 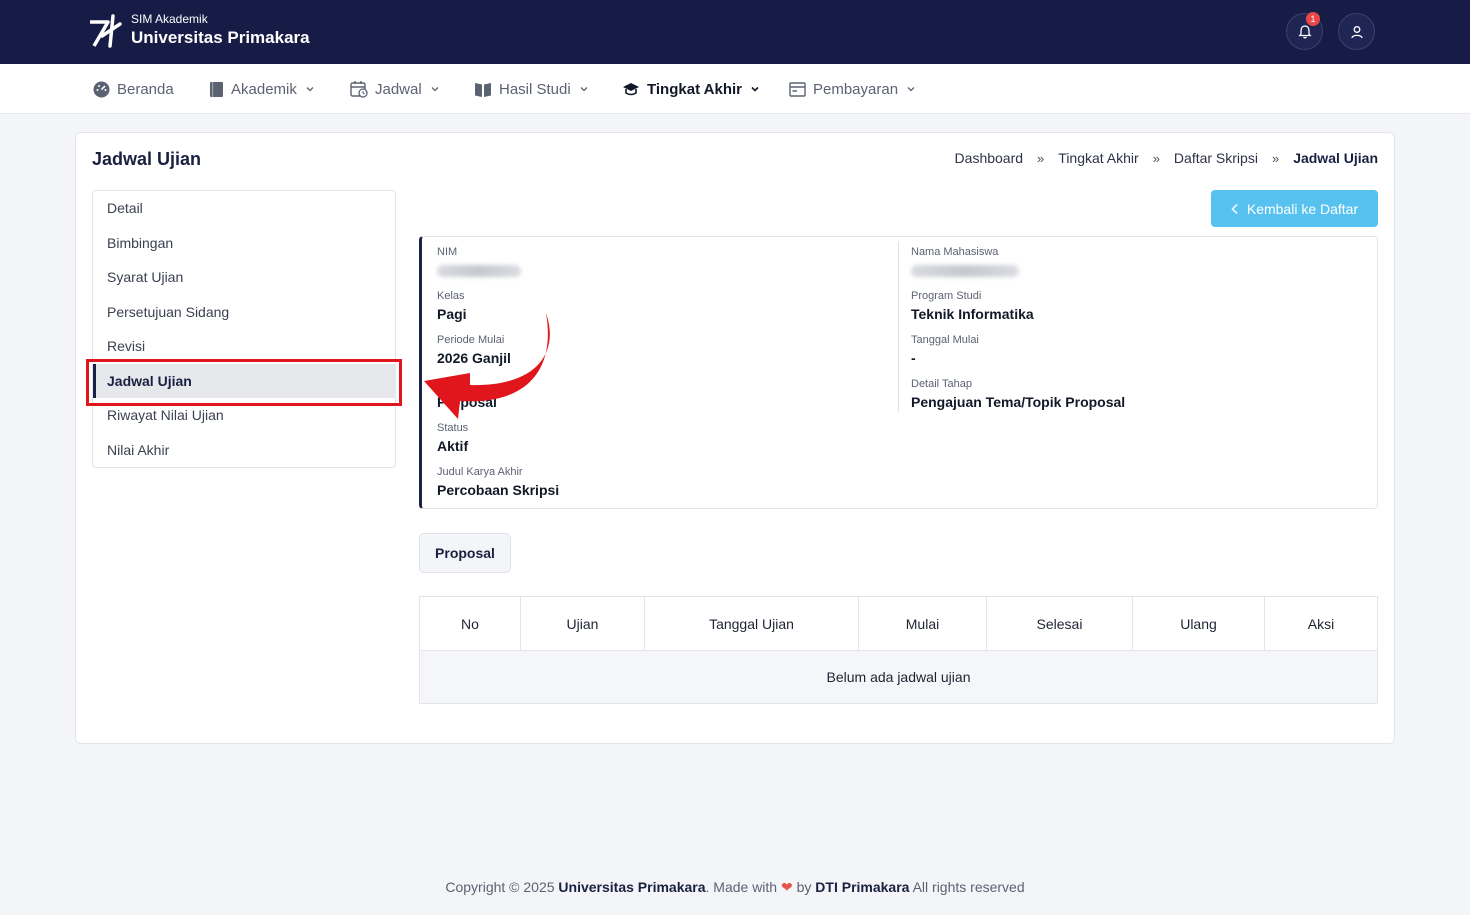 What do you see at coordinates (941, 384) in the screenshot?
I see `detail-tahap-label: Detail Tahap` at bounding box center [941, 384].